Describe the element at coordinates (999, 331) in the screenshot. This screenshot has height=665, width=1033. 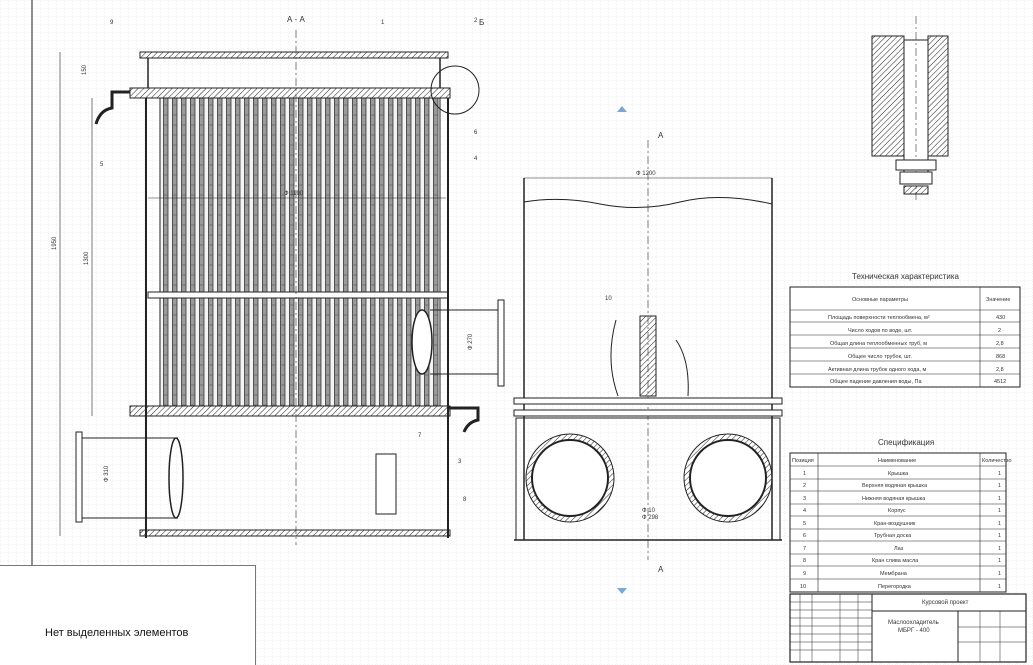
I see `tech-row-value: 2` at that location.